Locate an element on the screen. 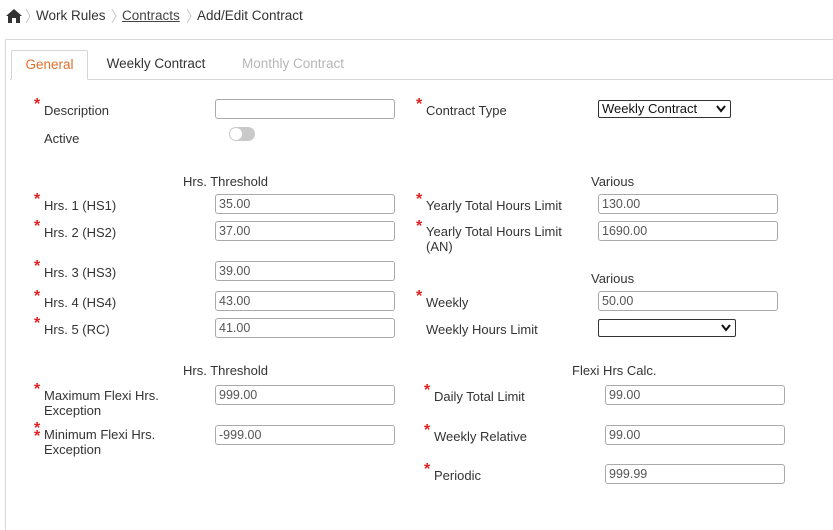  weekly-hours-limit-label: Weekly Hours Limit is located at coordinates (482, 329).